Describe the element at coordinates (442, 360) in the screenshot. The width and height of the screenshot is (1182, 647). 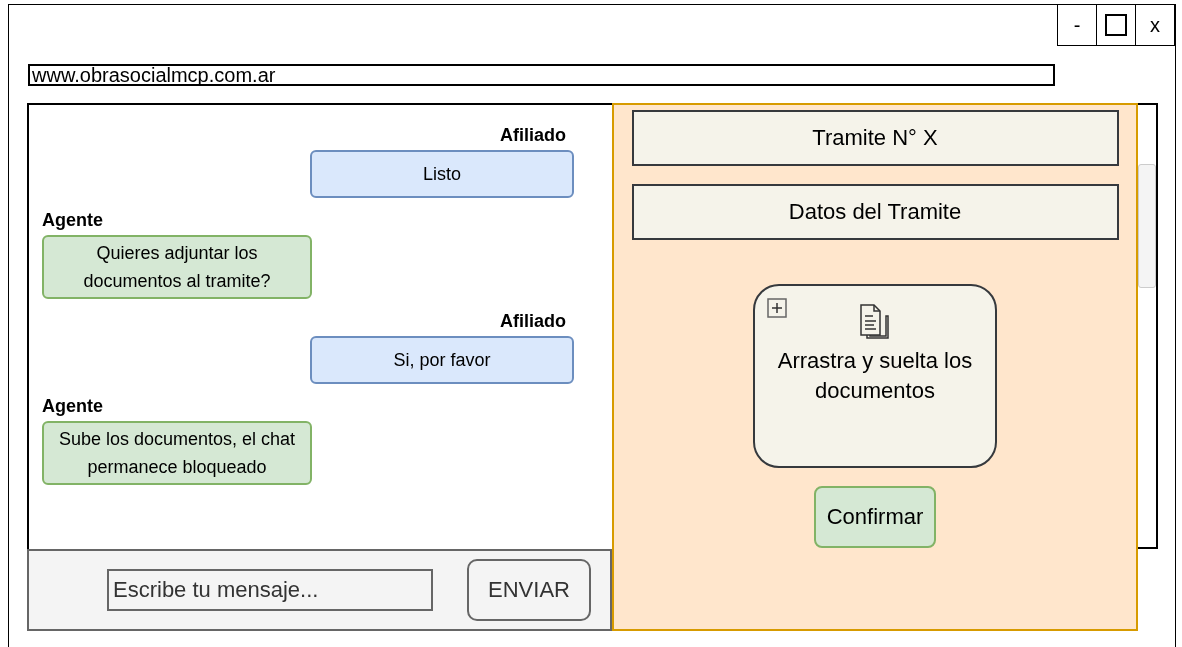
I see `message-bubble: Si, por favor` at that location.